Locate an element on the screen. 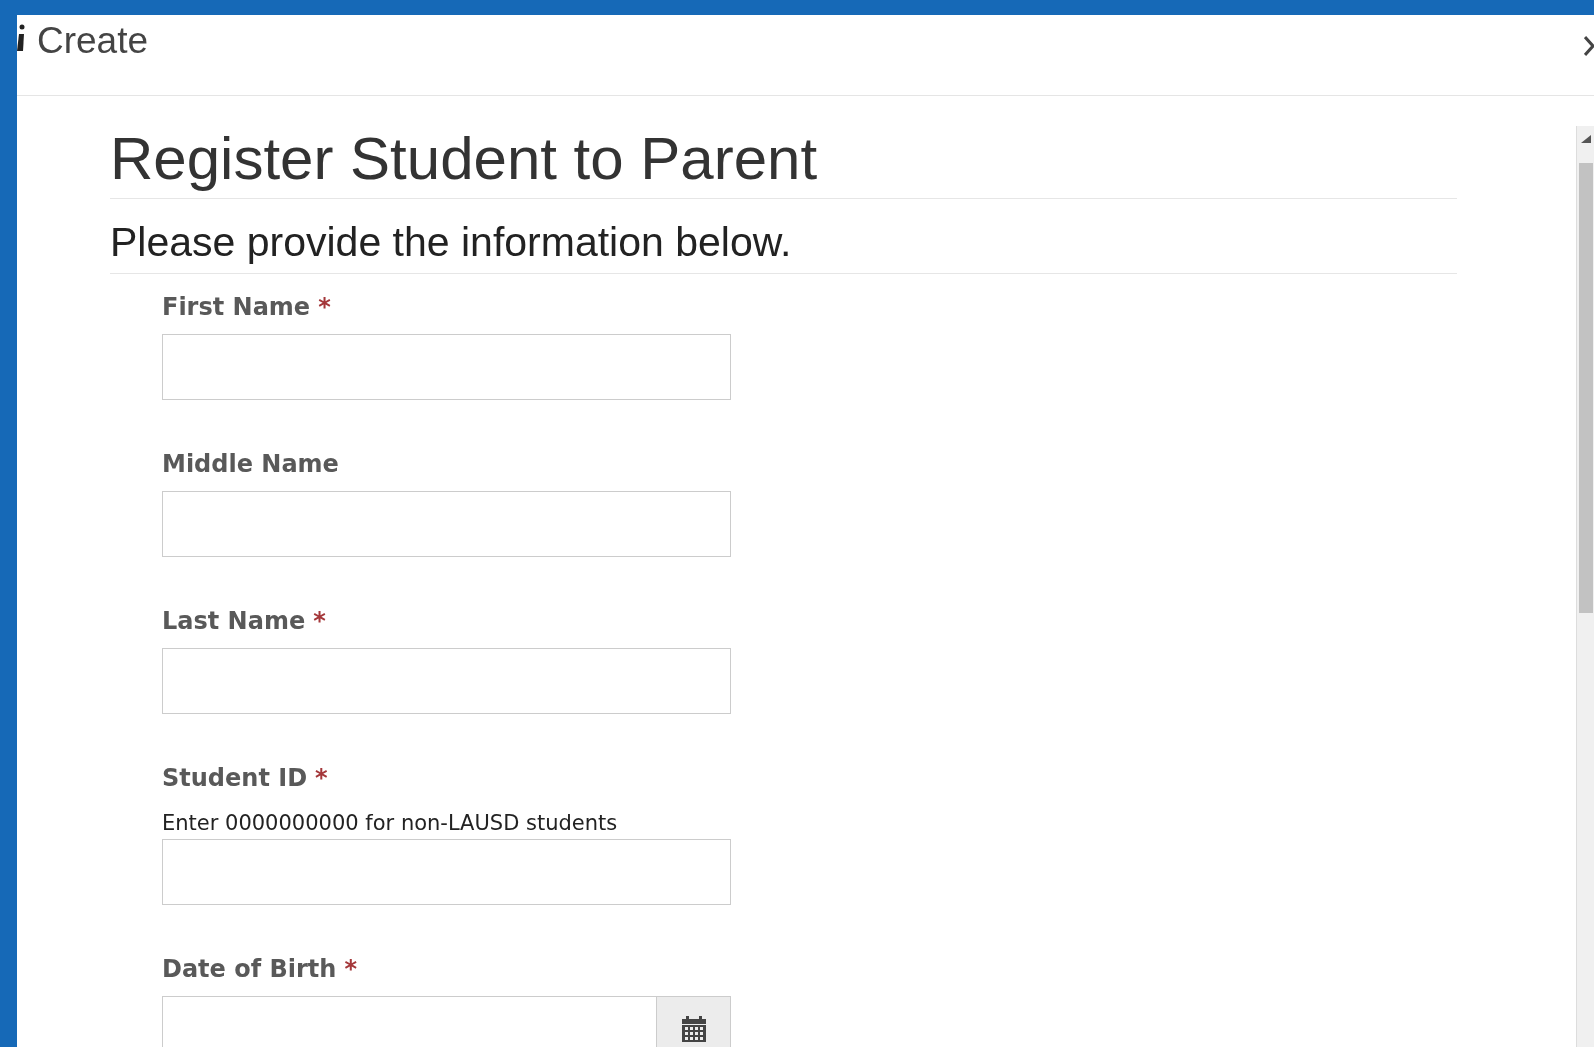  page-subheading: Please provide the information below. is located at coordinates (451, 242).